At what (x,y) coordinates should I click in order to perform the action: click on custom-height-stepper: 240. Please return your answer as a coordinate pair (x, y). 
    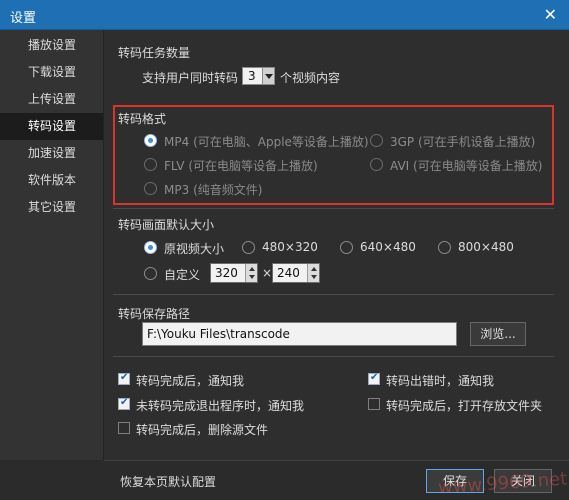
    Looking at the image, I should click on (296, 273).